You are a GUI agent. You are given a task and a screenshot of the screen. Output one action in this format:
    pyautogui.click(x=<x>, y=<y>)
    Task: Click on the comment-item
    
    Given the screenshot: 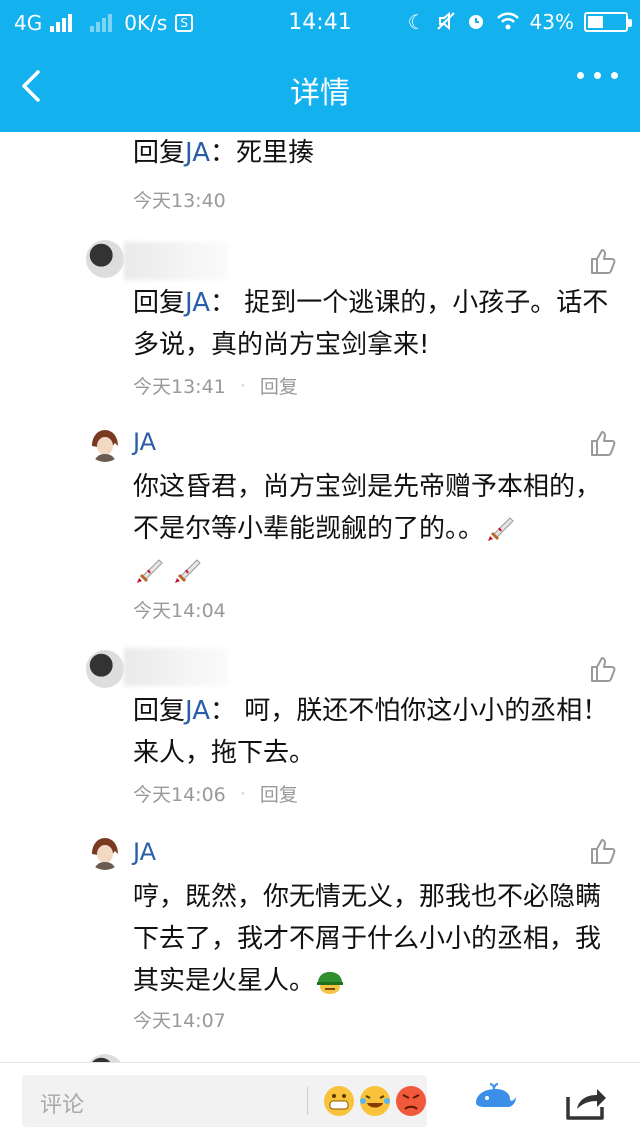 What is the action you would take?
    pyautogui.click(x=320, y=1058)
    